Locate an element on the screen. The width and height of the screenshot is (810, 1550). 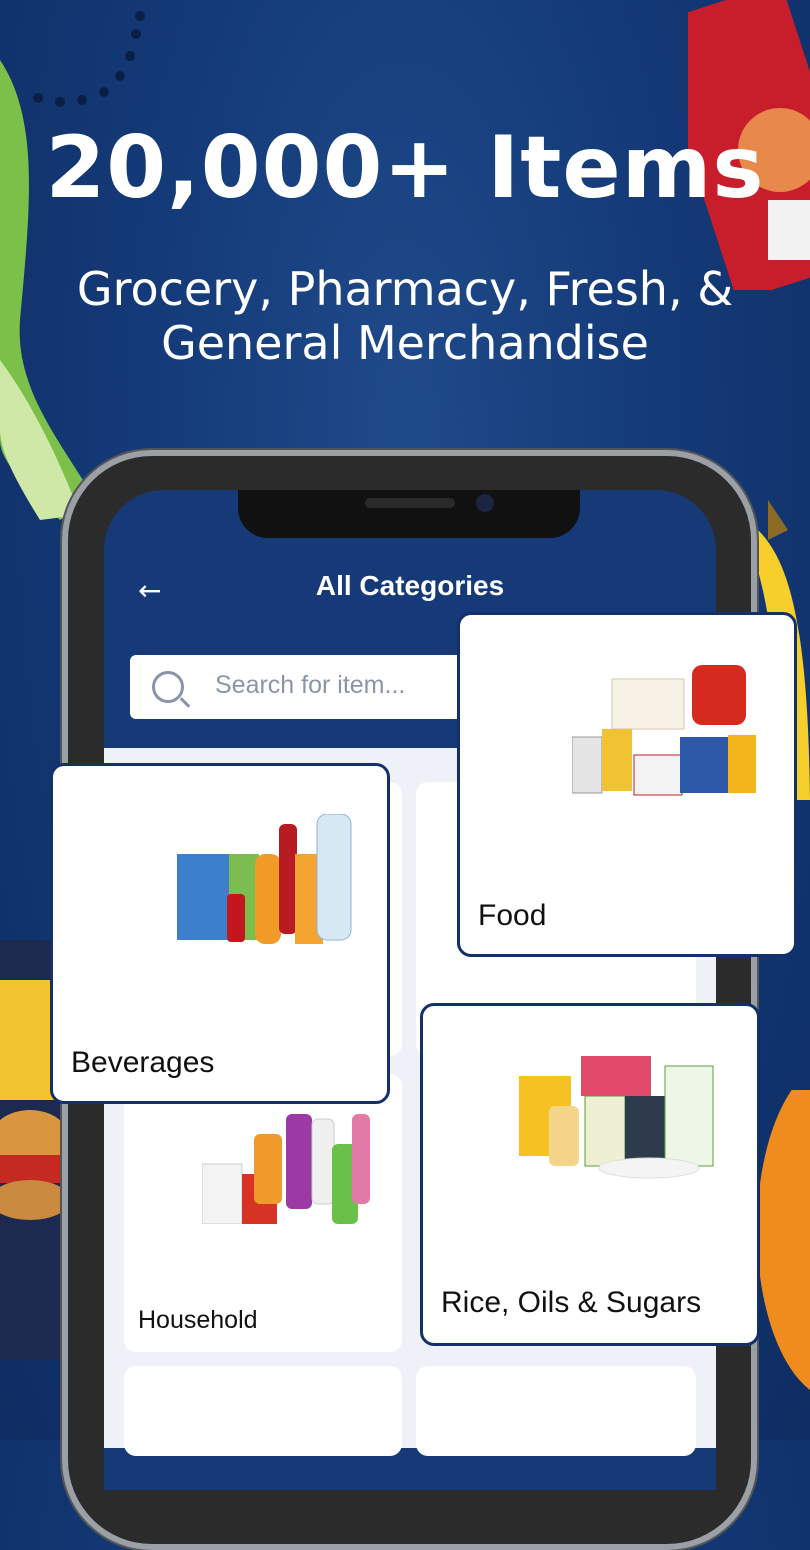
search-icon is located at coordinates (168, 687).